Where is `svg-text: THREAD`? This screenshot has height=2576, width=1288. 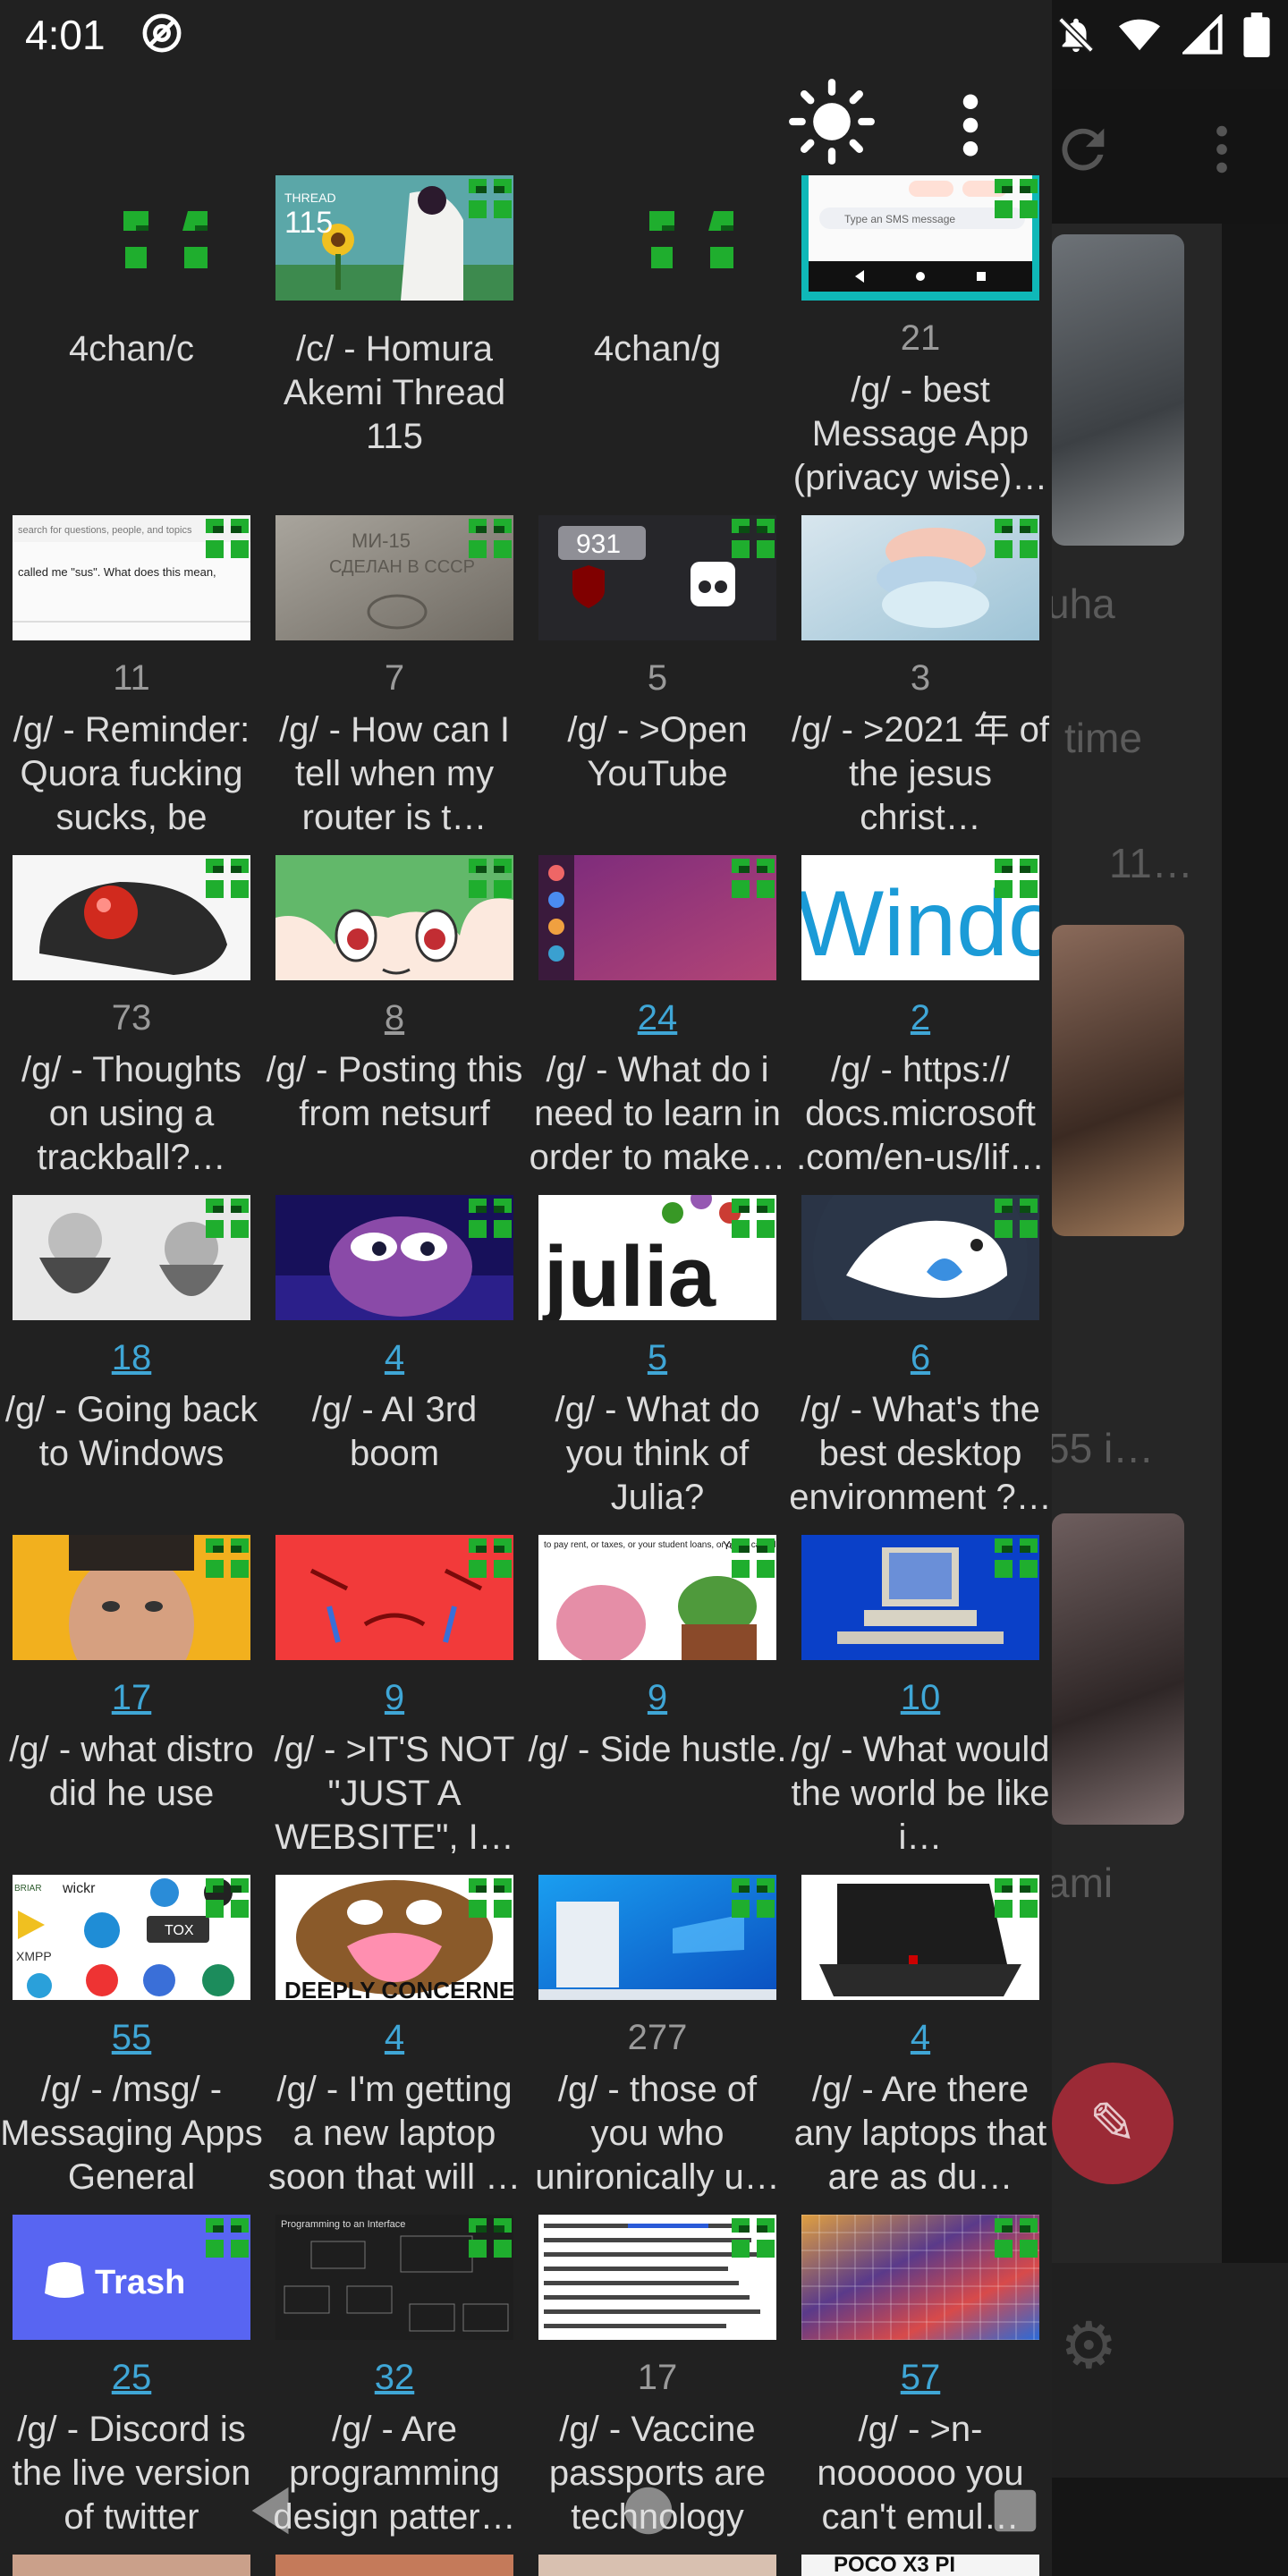
svg-text: THREAD is located at coordinates (310, 198).